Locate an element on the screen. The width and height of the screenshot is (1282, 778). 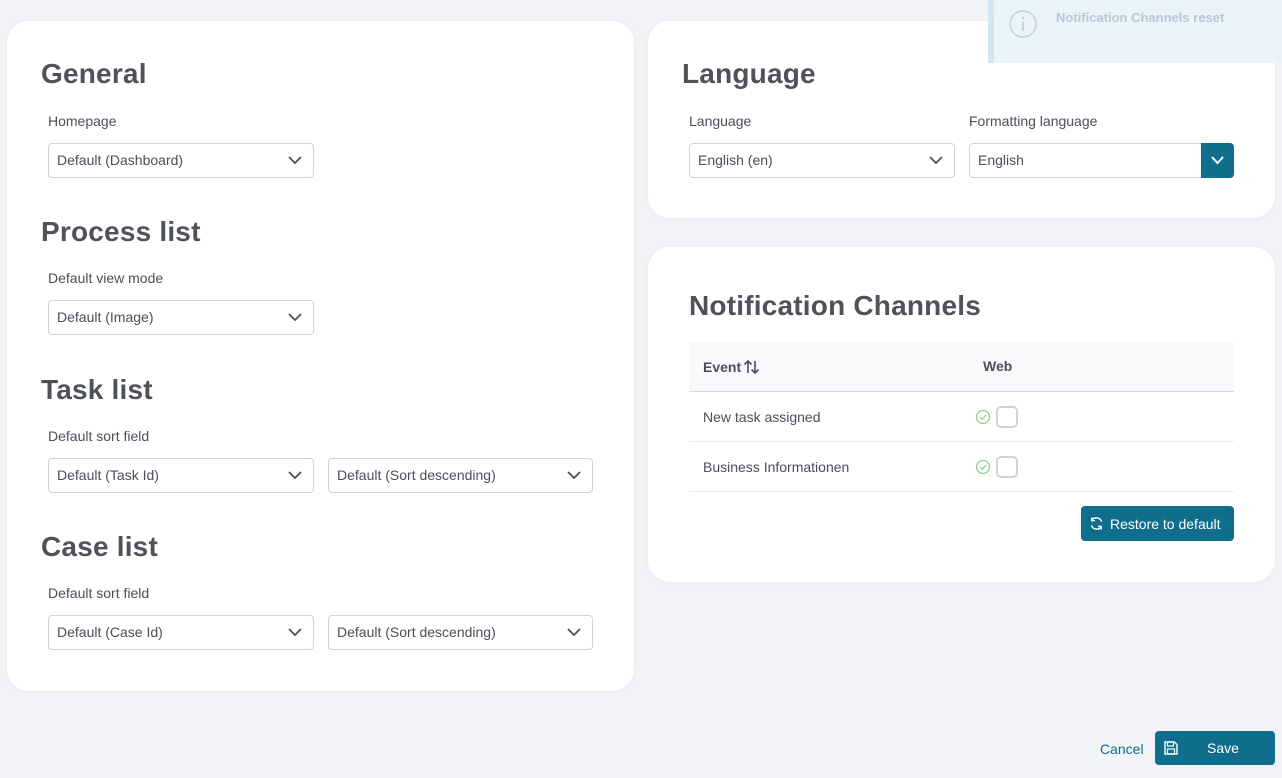
task-sort-field-select: Default (Task Id) is located at coordinates (181, 475).